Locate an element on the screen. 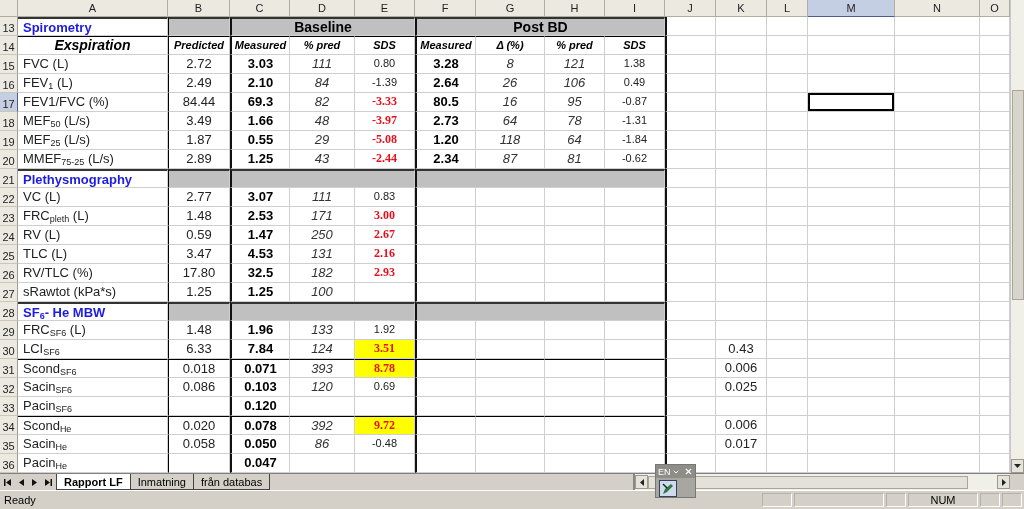 This screenshot has height=509, width=1024. previous-sheet-icon is located at coordinates (21, 482).